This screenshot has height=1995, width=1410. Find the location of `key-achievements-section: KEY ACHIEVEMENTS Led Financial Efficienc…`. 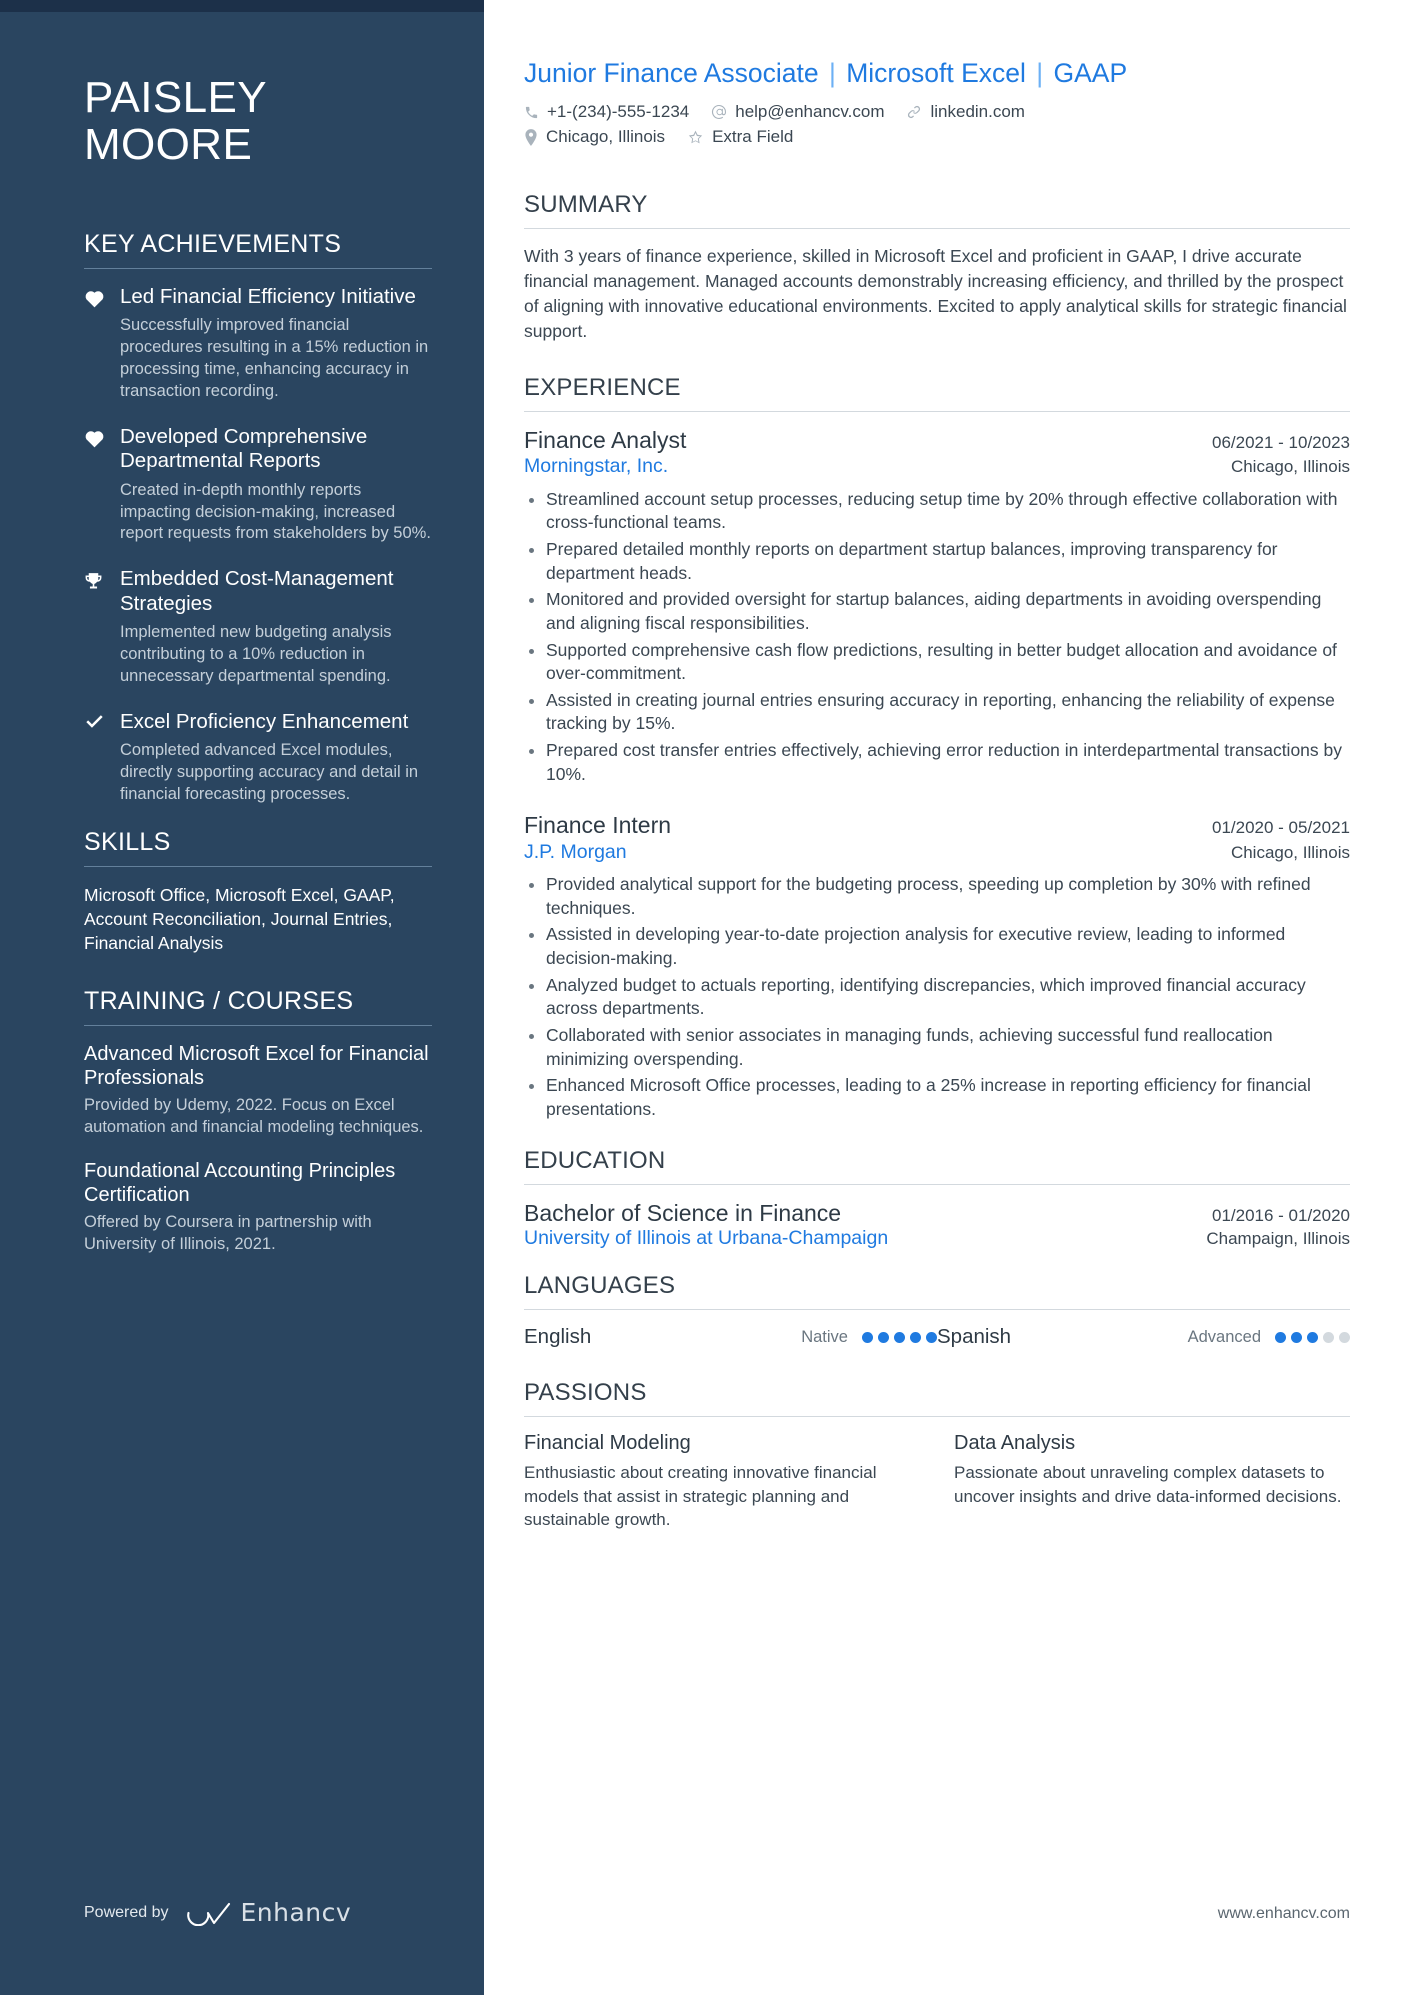

key-achievements-section: KEY ACHIEVEMENTS Led Financial Efficienc… is located at coordinates (258, 517).